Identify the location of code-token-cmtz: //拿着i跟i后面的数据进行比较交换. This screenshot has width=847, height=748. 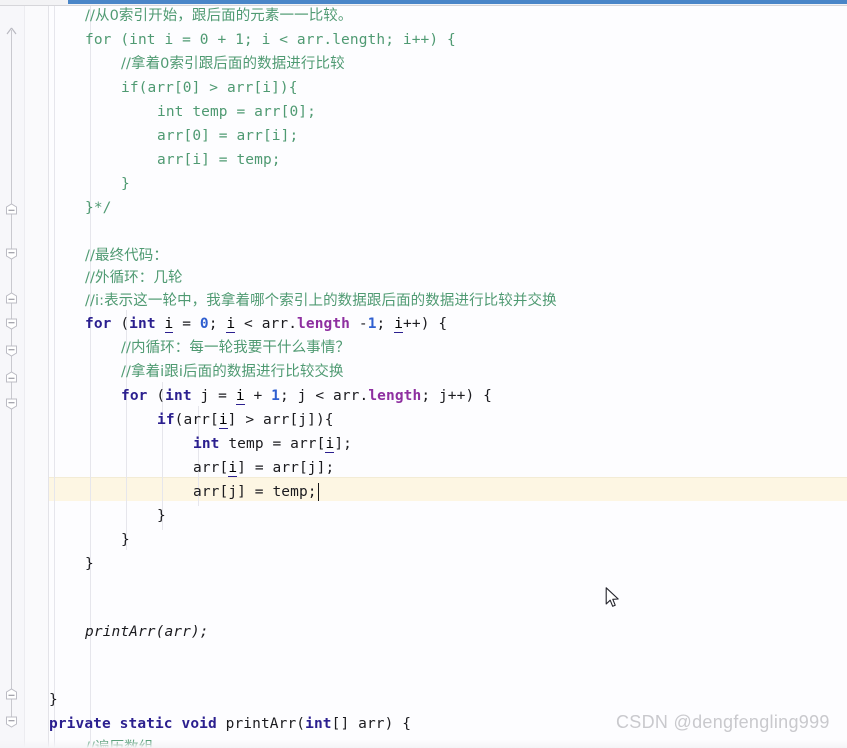
(232, 372).